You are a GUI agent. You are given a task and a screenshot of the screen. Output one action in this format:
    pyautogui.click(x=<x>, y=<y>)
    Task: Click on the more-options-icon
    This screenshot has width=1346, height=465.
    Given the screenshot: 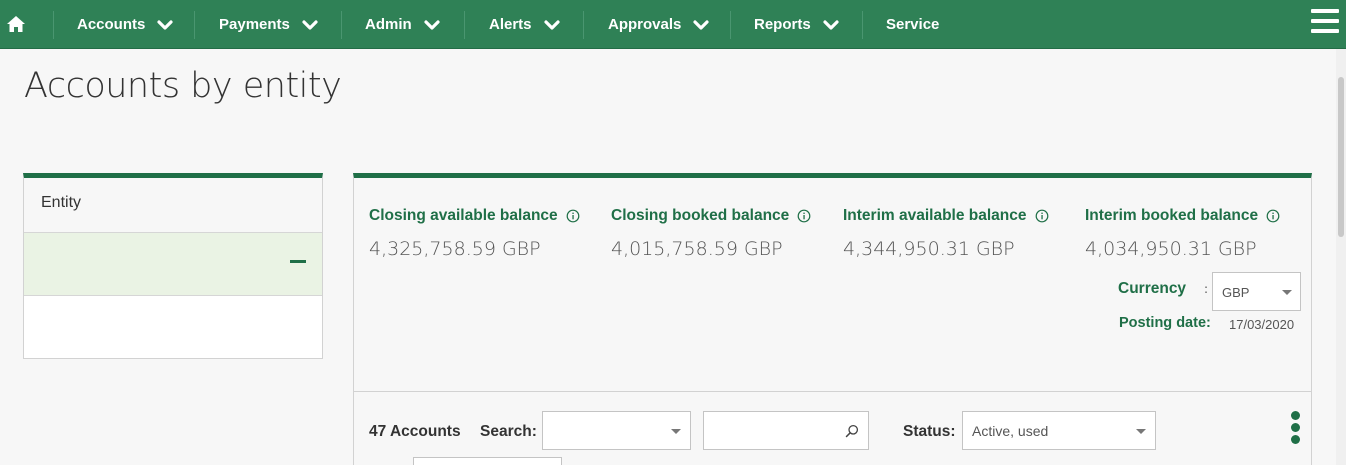 What is the action you would take?
    pyautogui.click(x=1296, y=429)
    